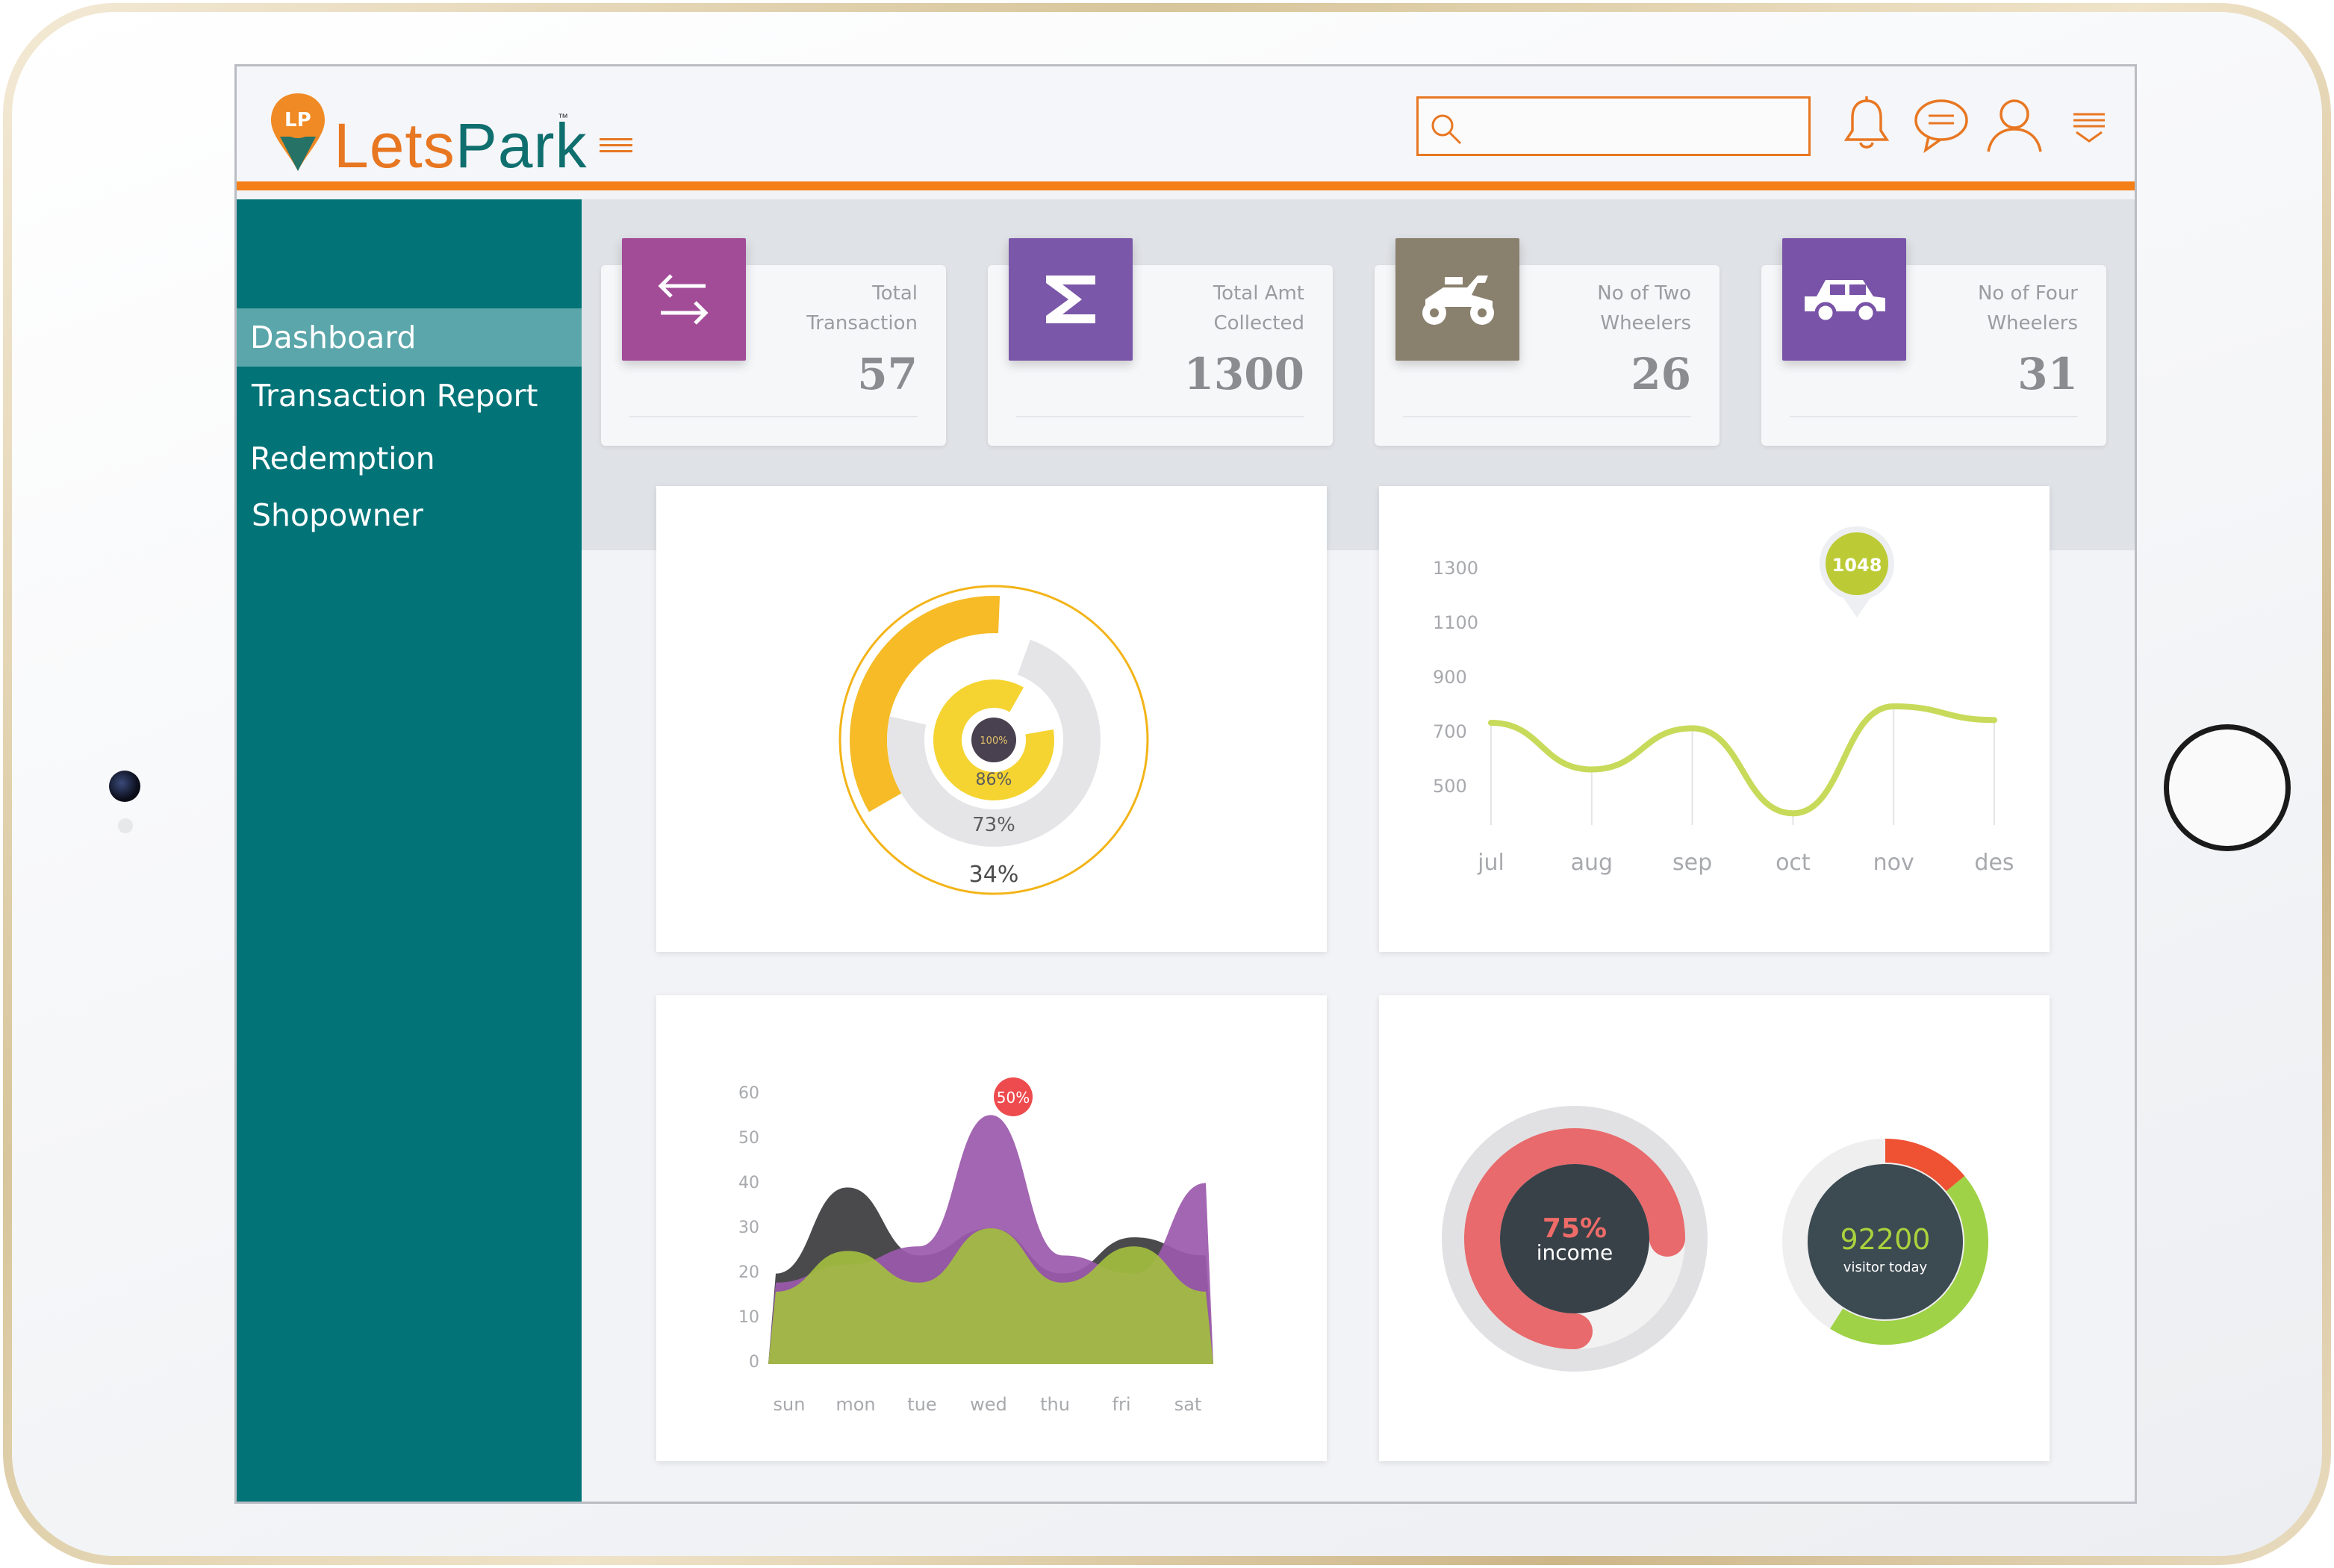 The height and width of the screenshot is (1568, 2334). I want to click on sigma-icon, so click(1070, 299).